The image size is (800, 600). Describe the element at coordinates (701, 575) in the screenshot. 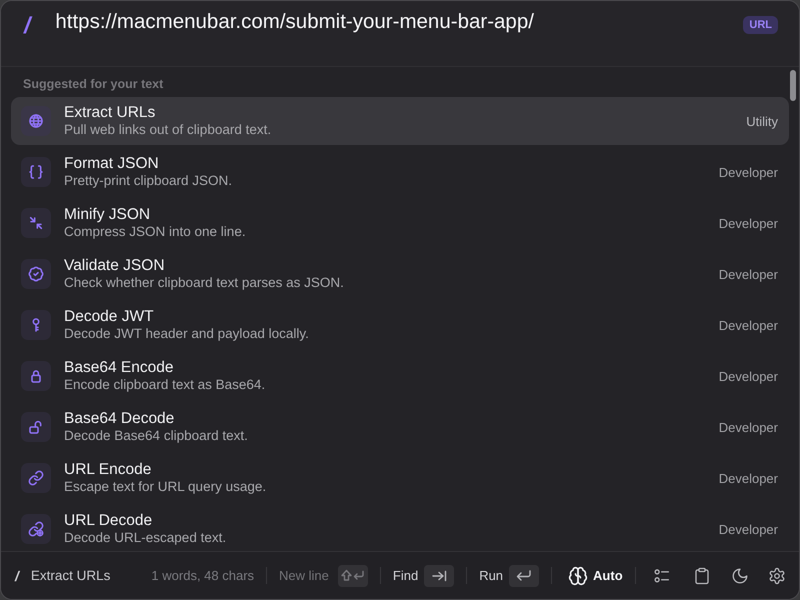

I see `clipboard-icon` at that location.